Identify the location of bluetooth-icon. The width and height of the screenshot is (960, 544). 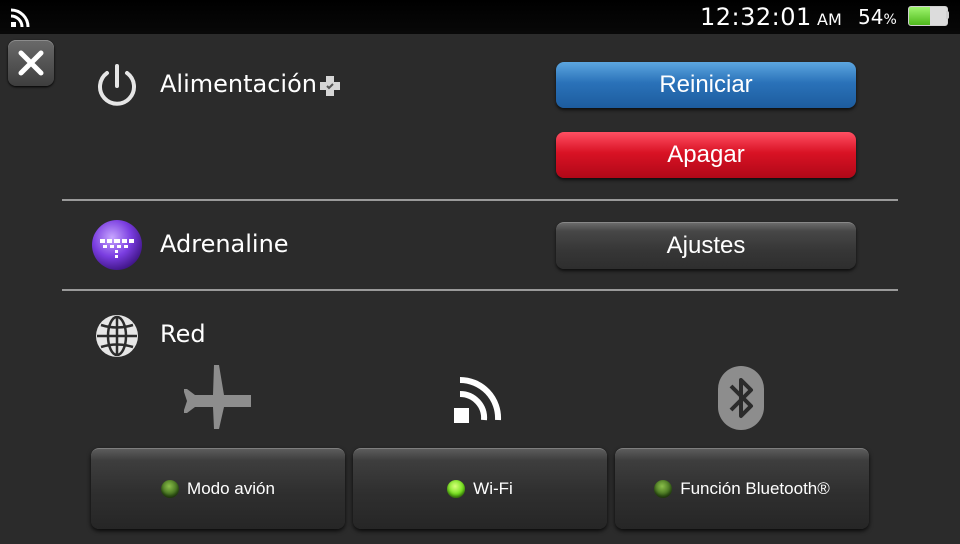
(741, 398).